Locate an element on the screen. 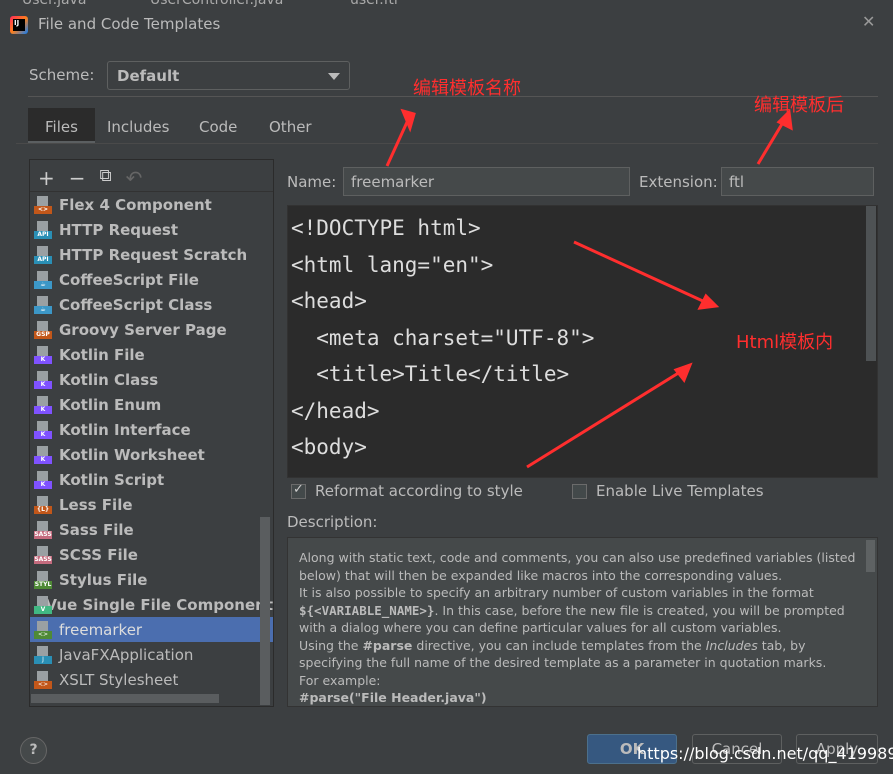 The height and width of the screenshot is (774, 893). annotation-label: 编辑模板后 is located at coordinates (799, 105).